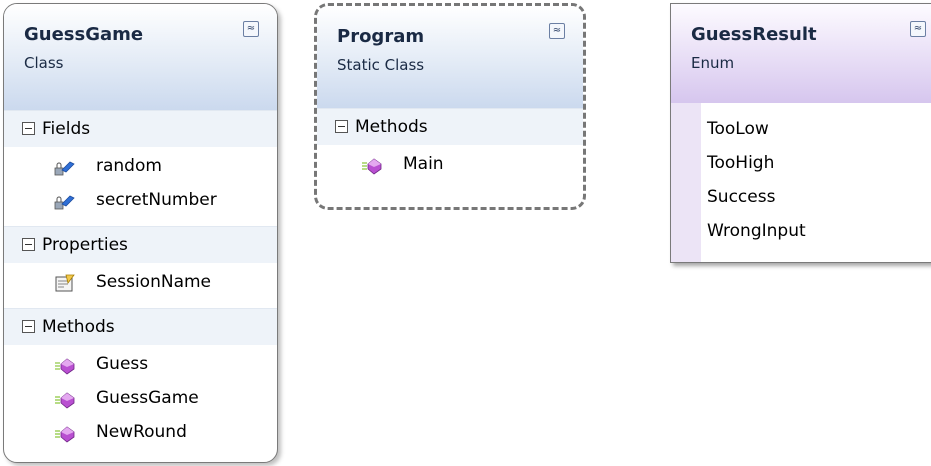 The width and height of the screenshot is (931, 466). What do you see at coordinates (147, 398) in the screenshot?
I see `member-name: GuessGame` at bounding box center [147, 398].